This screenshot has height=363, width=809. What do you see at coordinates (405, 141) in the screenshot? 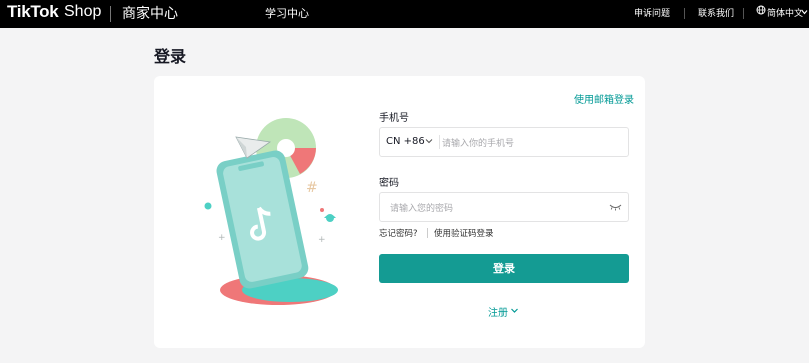
I see `country-code-select: CN +86` at bounding box center [405, 141].